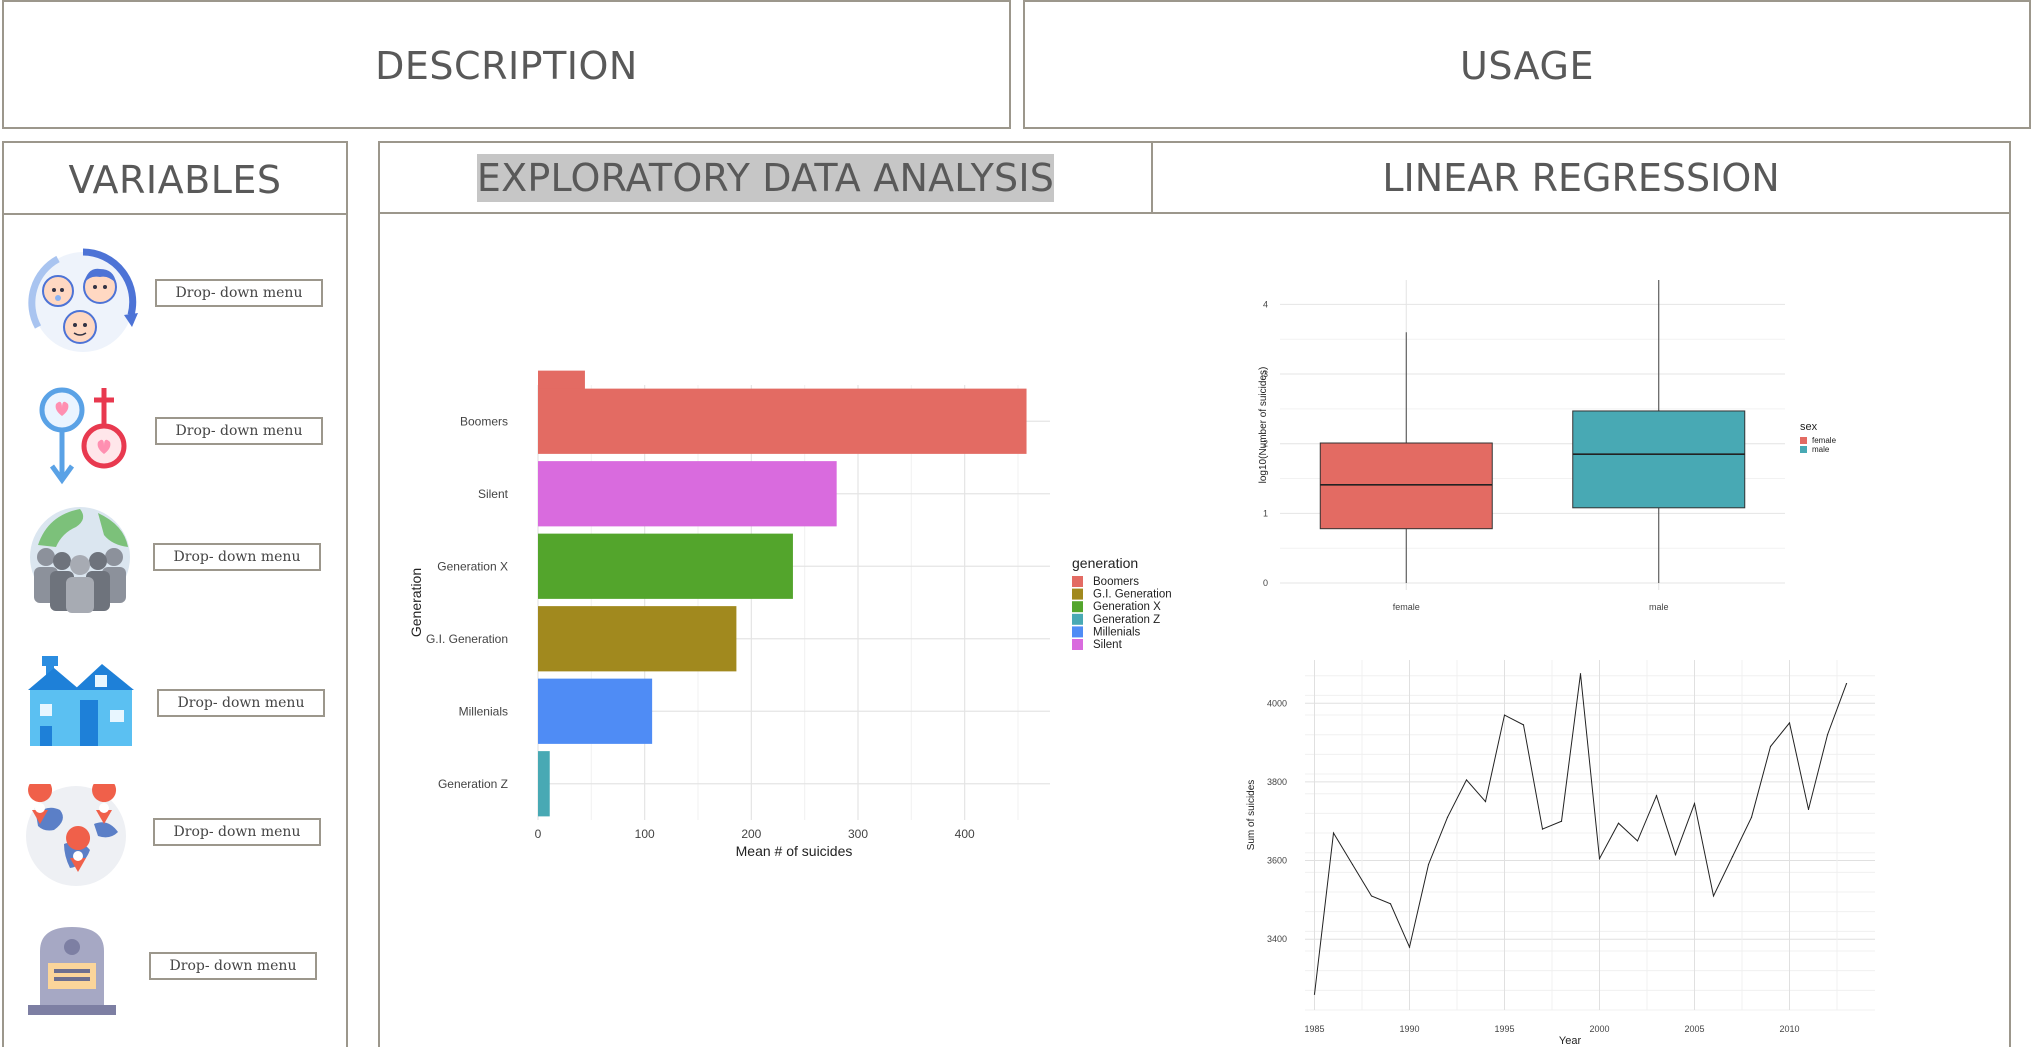 The height and width of the screenshot is (1047, 2033). What do you see at coordinates (538, 834) in the screenshot?
I see `x-tick-label: 0` at bounding box center [538, 834].